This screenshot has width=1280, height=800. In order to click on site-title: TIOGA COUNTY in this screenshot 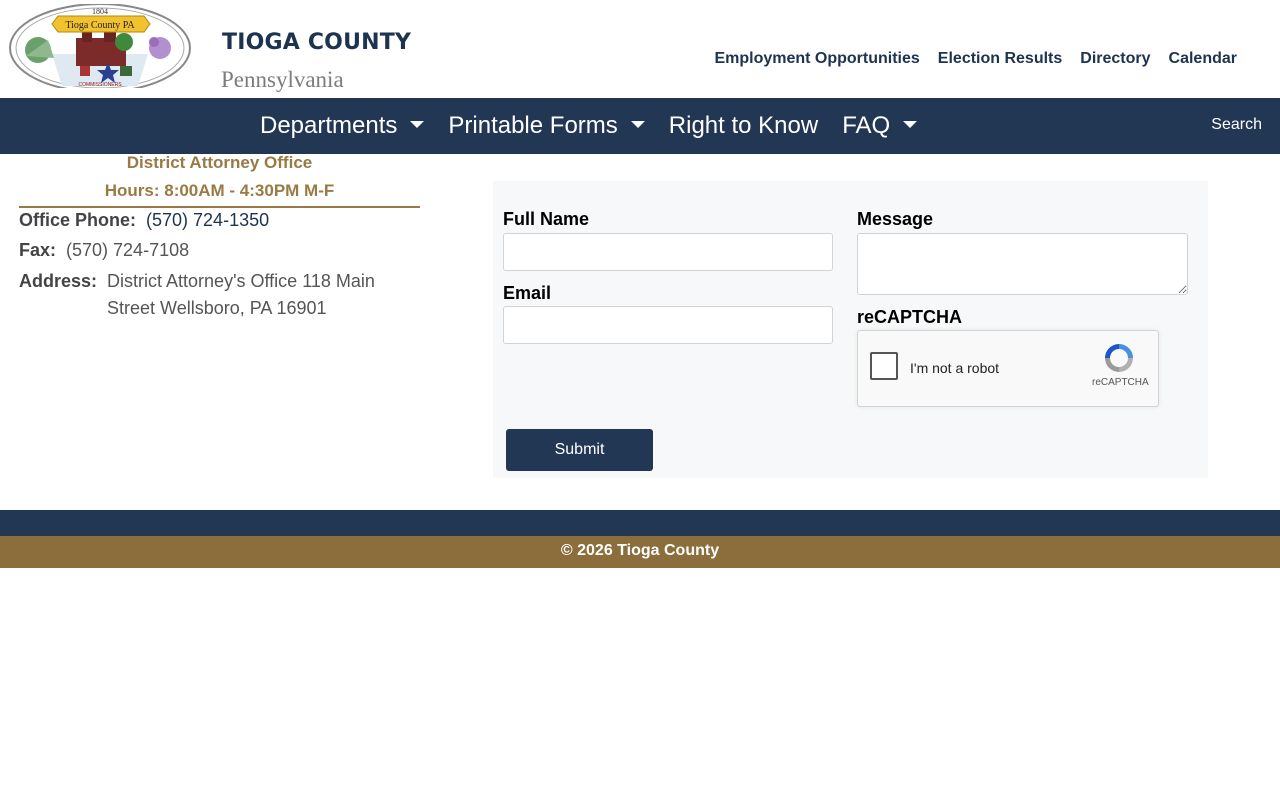, I will do `click(316, 42)`.